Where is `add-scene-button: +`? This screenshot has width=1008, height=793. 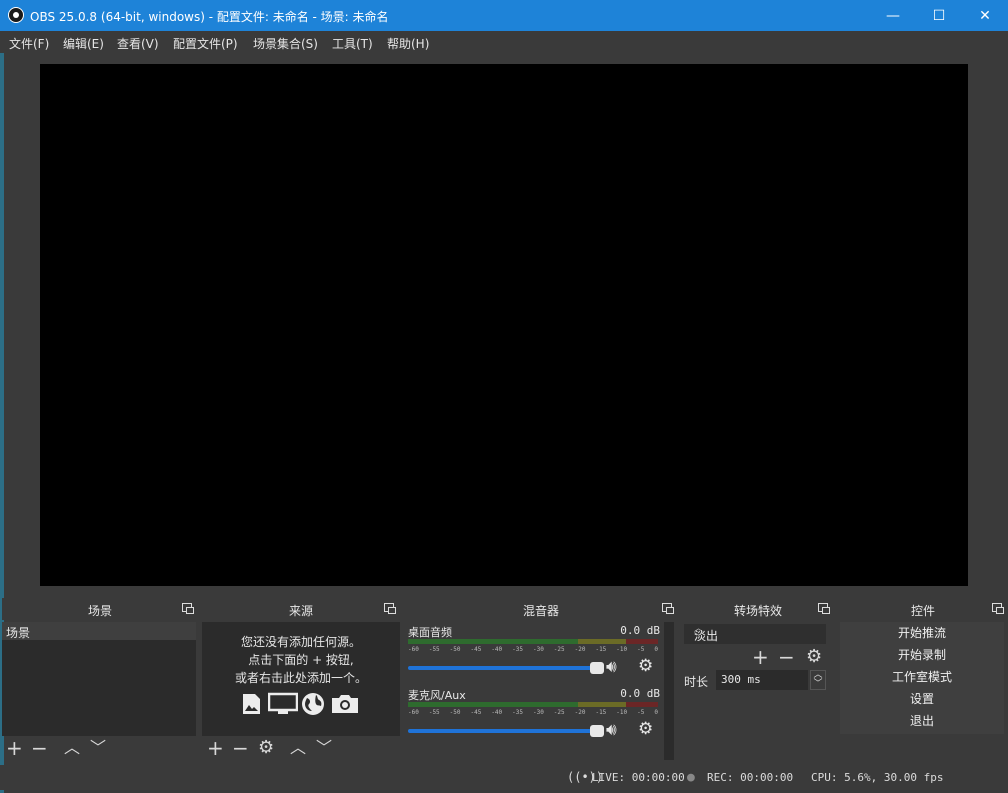
add-scene-button: + is located at coordinates (14, 748).